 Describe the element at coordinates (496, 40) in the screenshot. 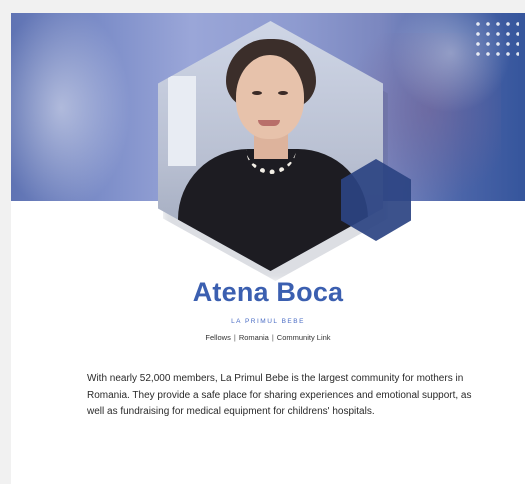

I see `dot-pattern-decoration` at that location.